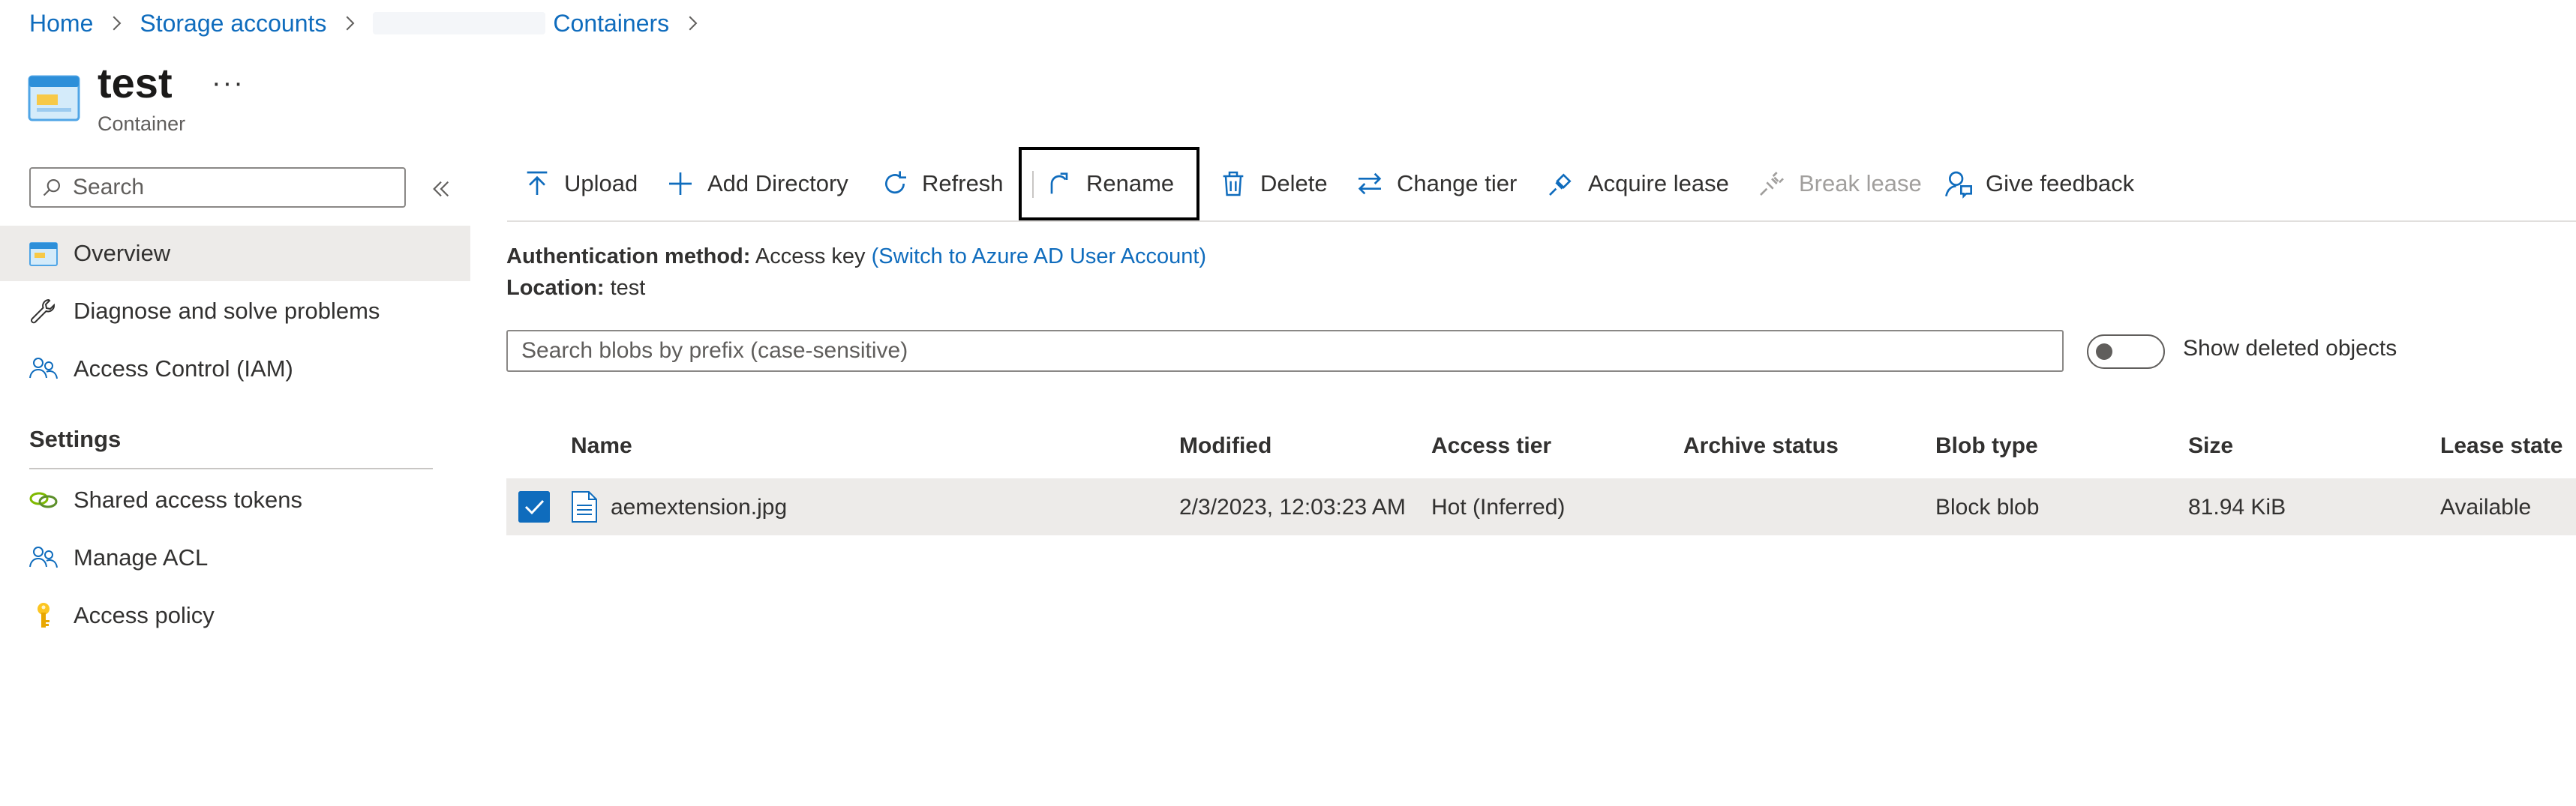 Image resolution: width=2576 pixels, height=806 pixels. I want to click on sidebar-item-shared-access-tokens: Shared access tokens, so click(235, 500).